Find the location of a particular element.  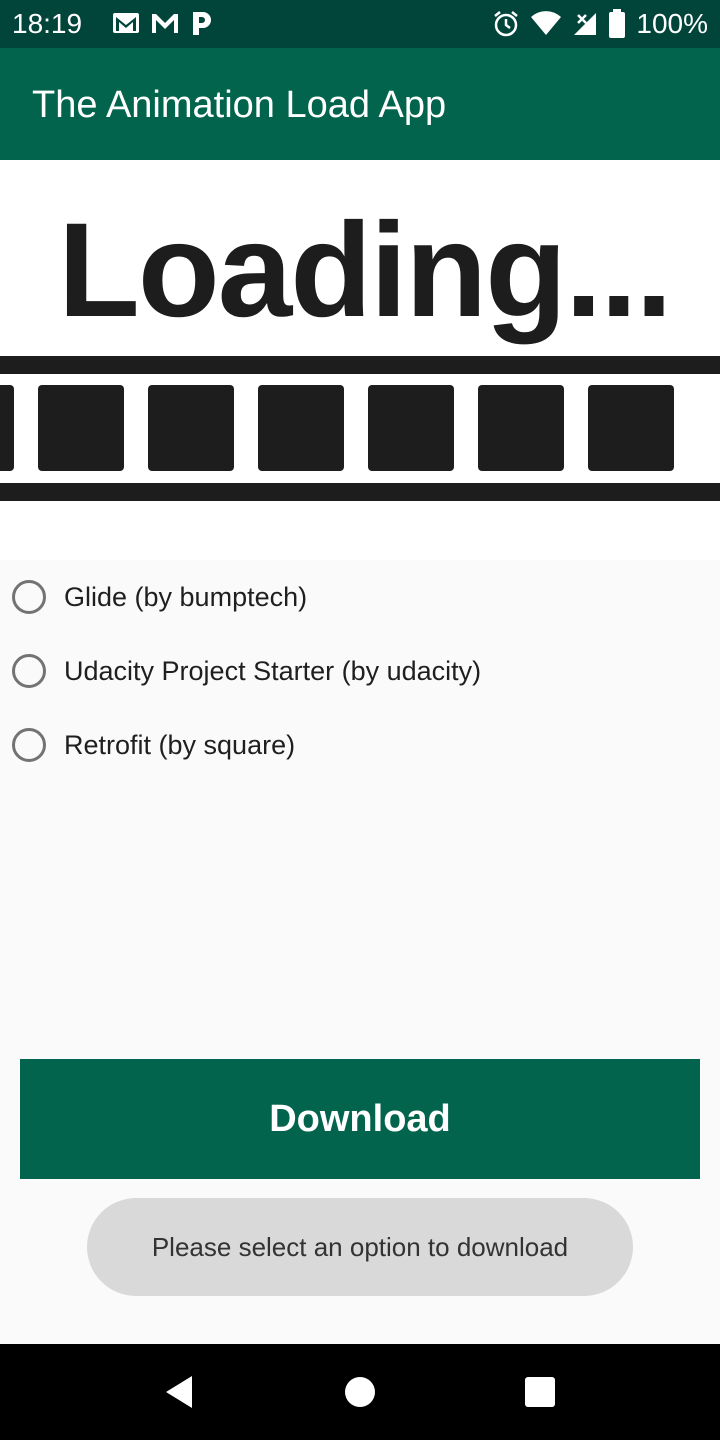

battery-percentage: 100% is located at coordinates (672, 23).